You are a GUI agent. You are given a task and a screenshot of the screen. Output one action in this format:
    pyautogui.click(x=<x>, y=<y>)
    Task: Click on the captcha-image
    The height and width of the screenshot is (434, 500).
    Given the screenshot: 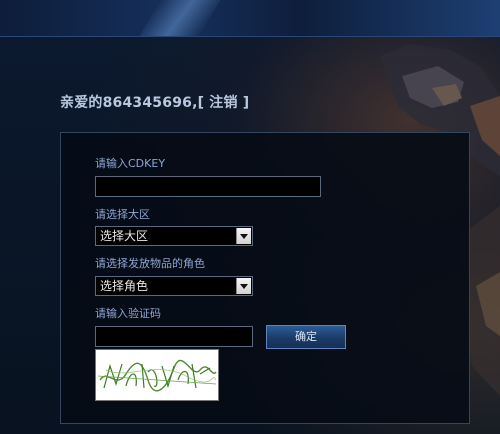 What is the action you would take?
    pyautogui.click(x=157, y=375)
    